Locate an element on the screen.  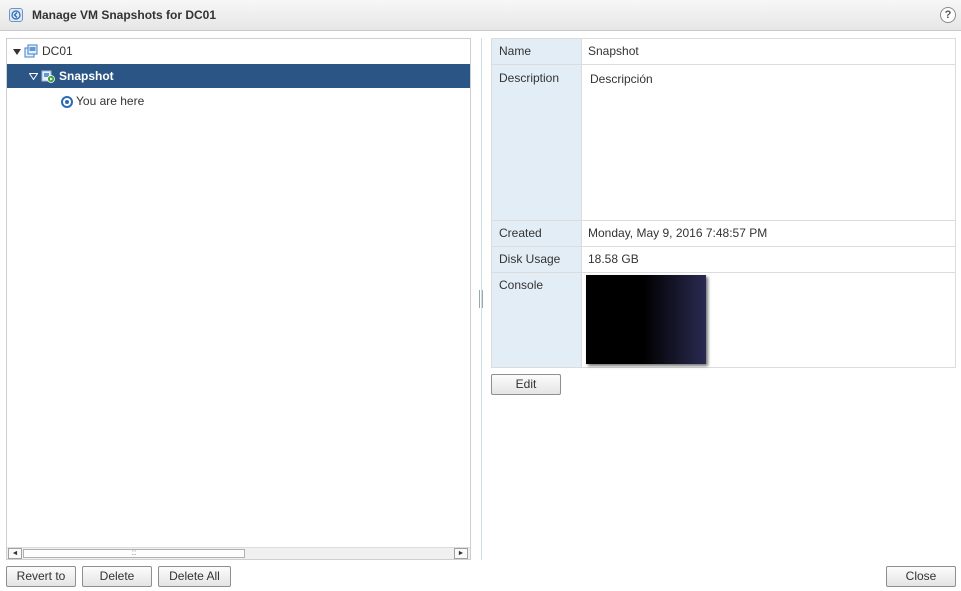
tree-item-label: DC01 is located at coordinates (57, 51).